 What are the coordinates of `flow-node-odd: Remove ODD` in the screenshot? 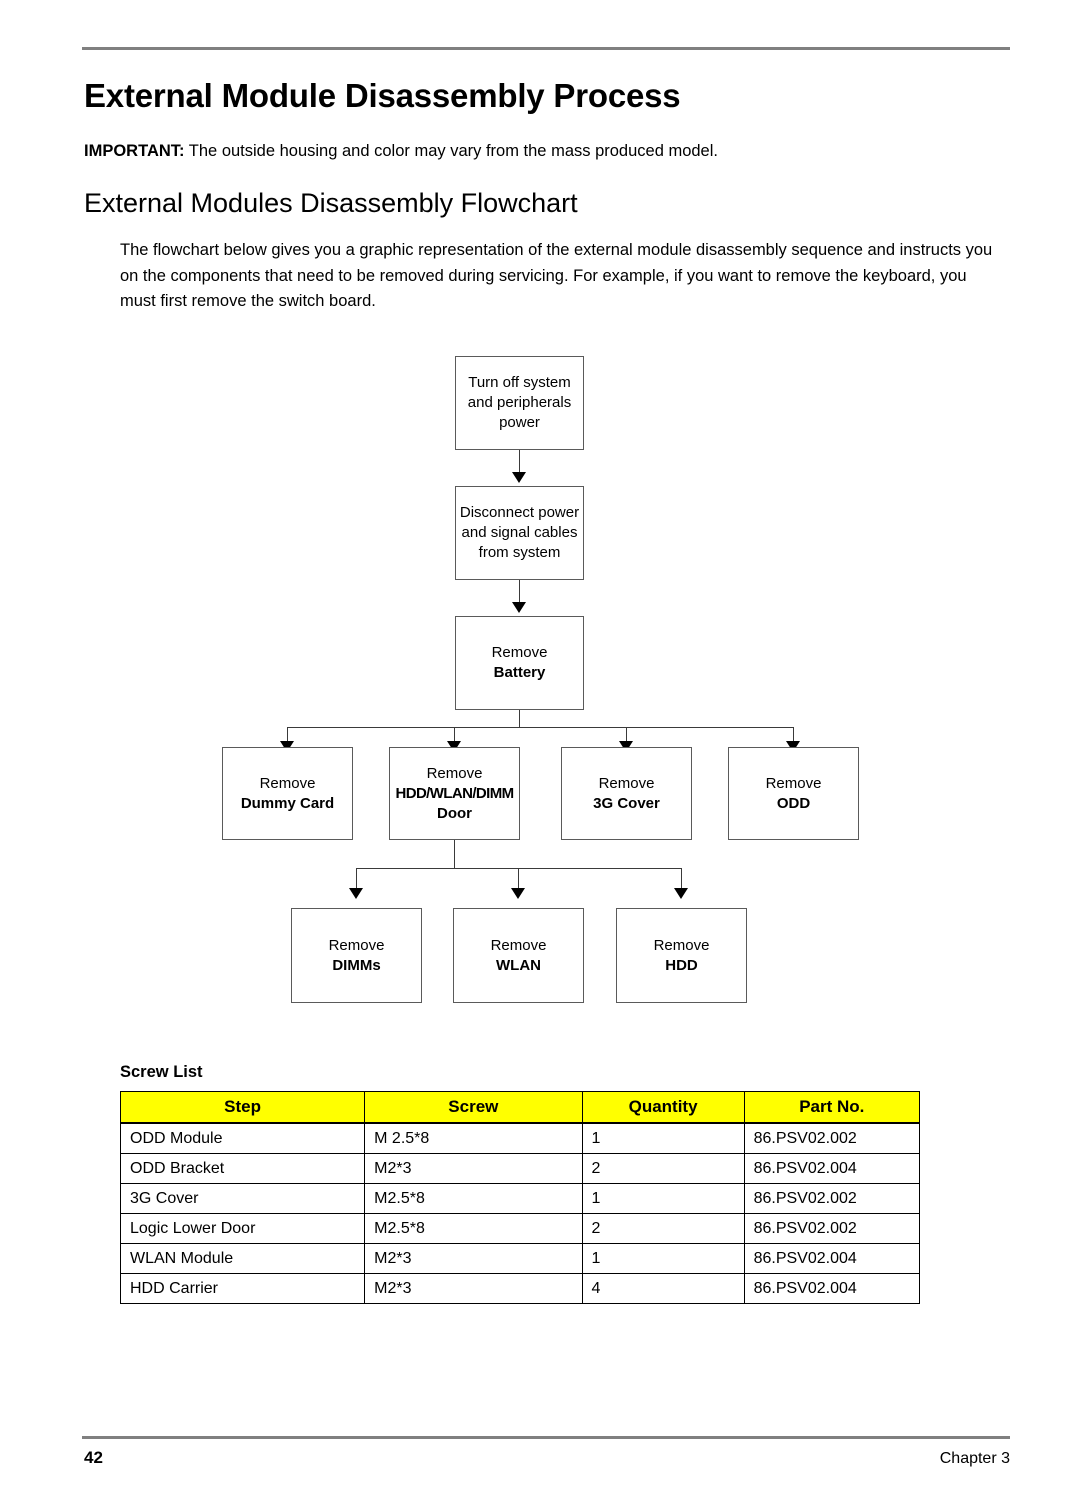 It's located at (793, 793).